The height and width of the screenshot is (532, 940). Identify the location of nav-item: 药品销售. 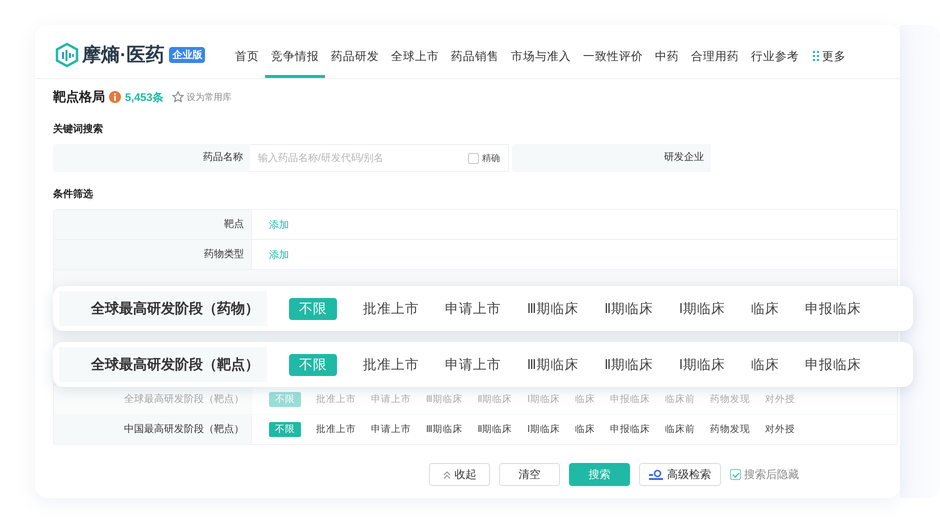
(475, 57).